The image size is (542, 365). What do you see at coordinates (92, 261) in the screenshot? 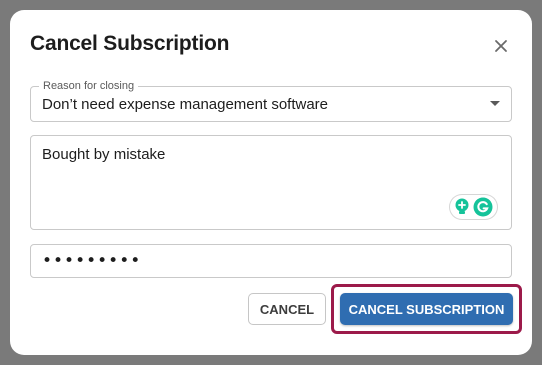
I see `password-masked-value: •••••••••` at bounding box center [92, 261].